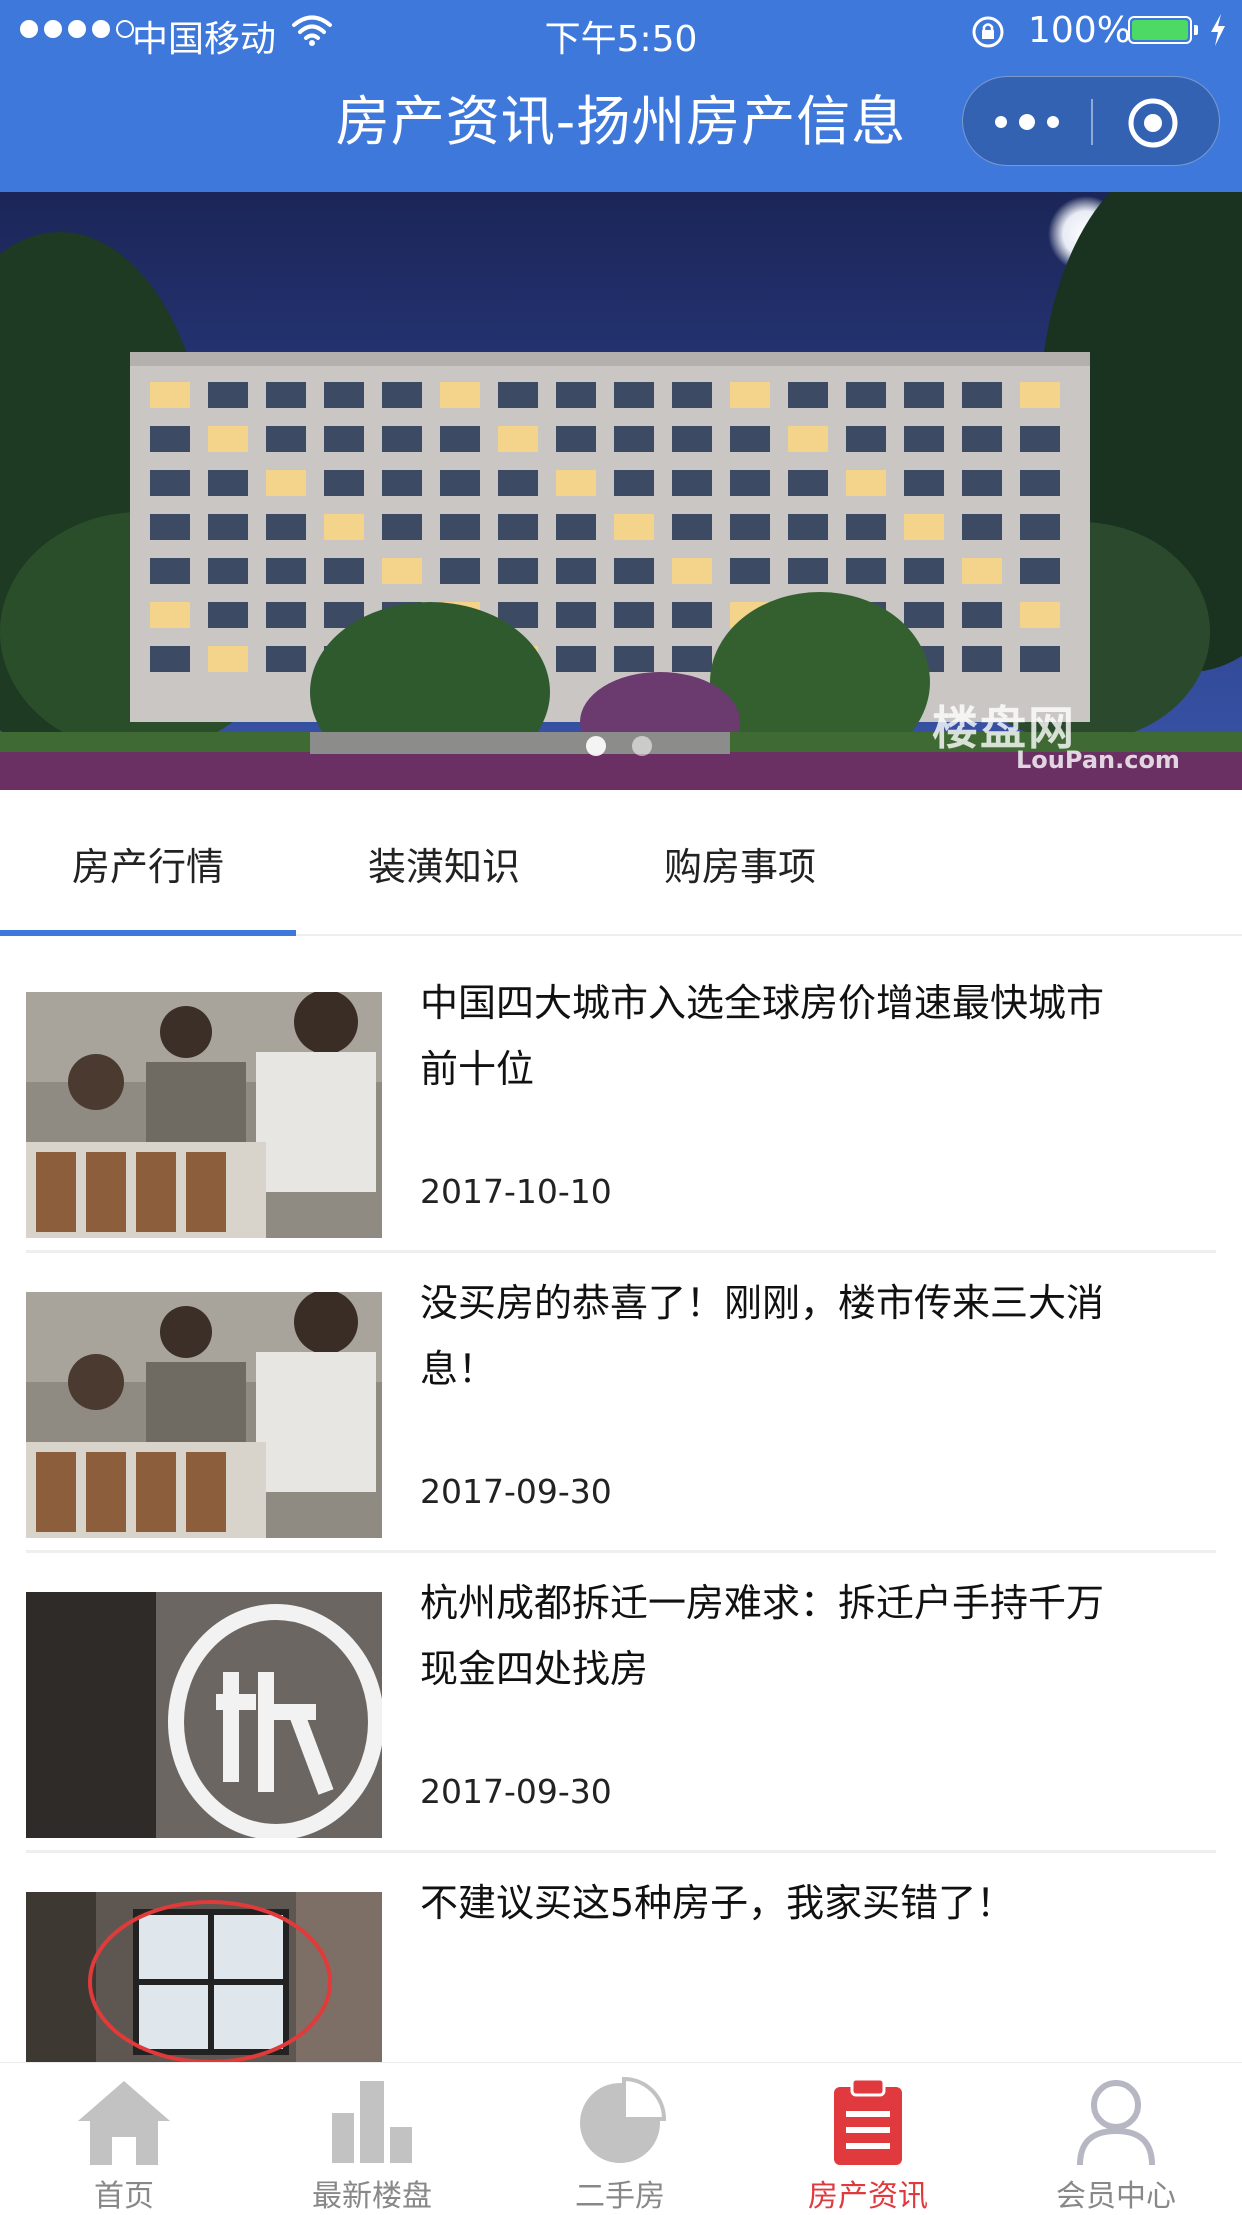 This screenshot has width=1242, height=2215. What do you see at coordinates (762, 1336) in the screenshot?
I see `news-title: 没买房的恭喜了！刚刚，楼市传来三大消息！` at bounding box center [762, 1336].